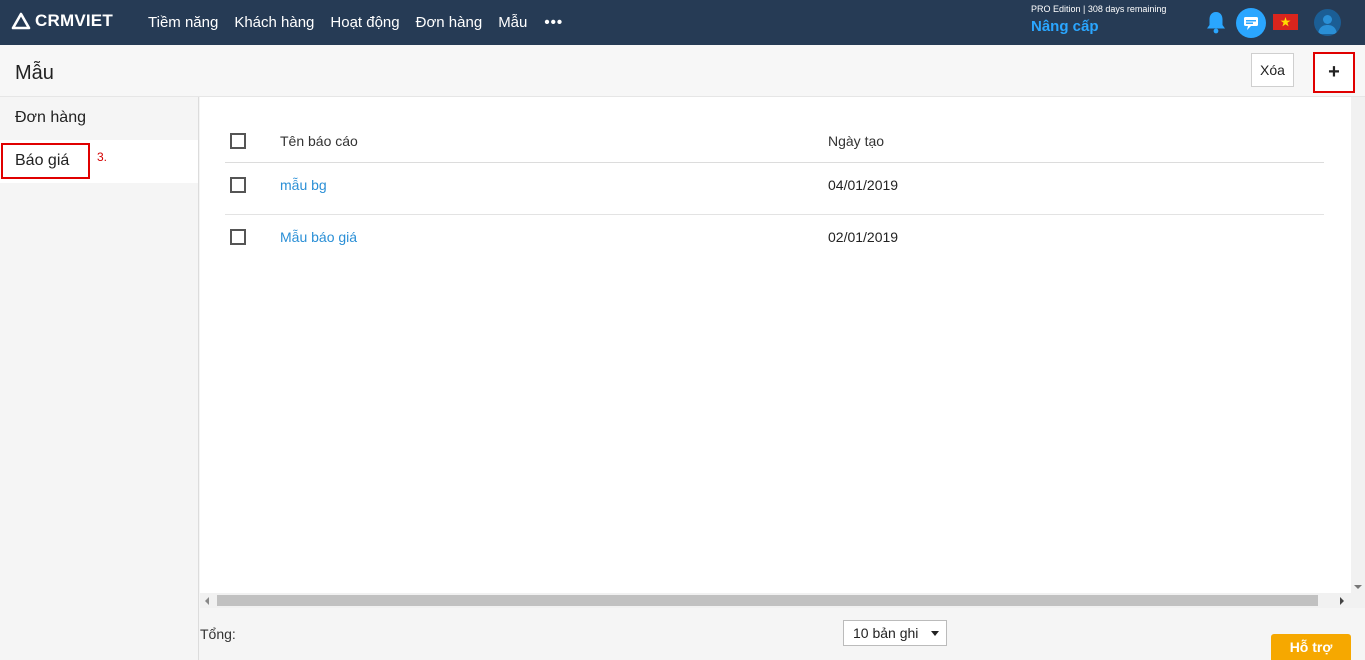  Describe the element at coordinates (1099, 9) in the screenshot. I see `edition-info: PRO Edition | 308 days remaining` at that location.